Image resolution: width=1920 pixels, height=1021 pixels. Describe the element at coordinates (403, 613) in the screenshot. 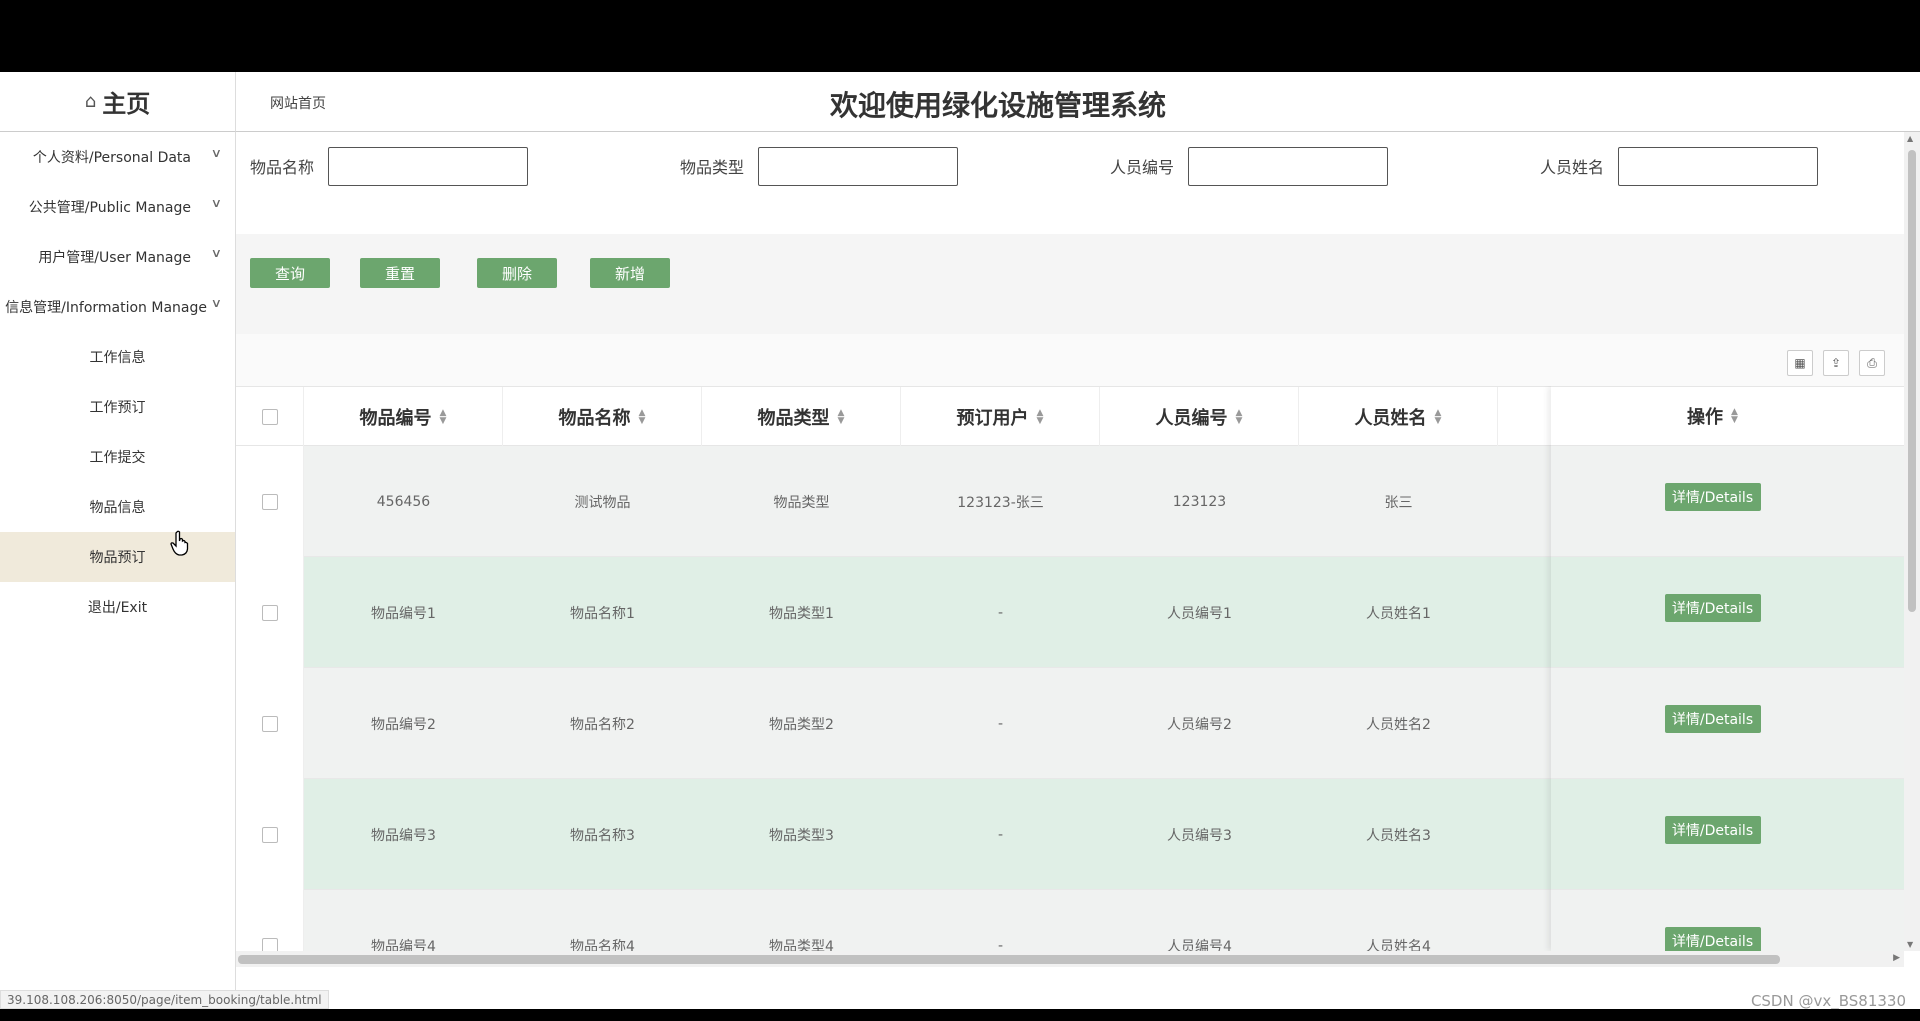

I see `cell-item-no: 物品编号1` at that location.